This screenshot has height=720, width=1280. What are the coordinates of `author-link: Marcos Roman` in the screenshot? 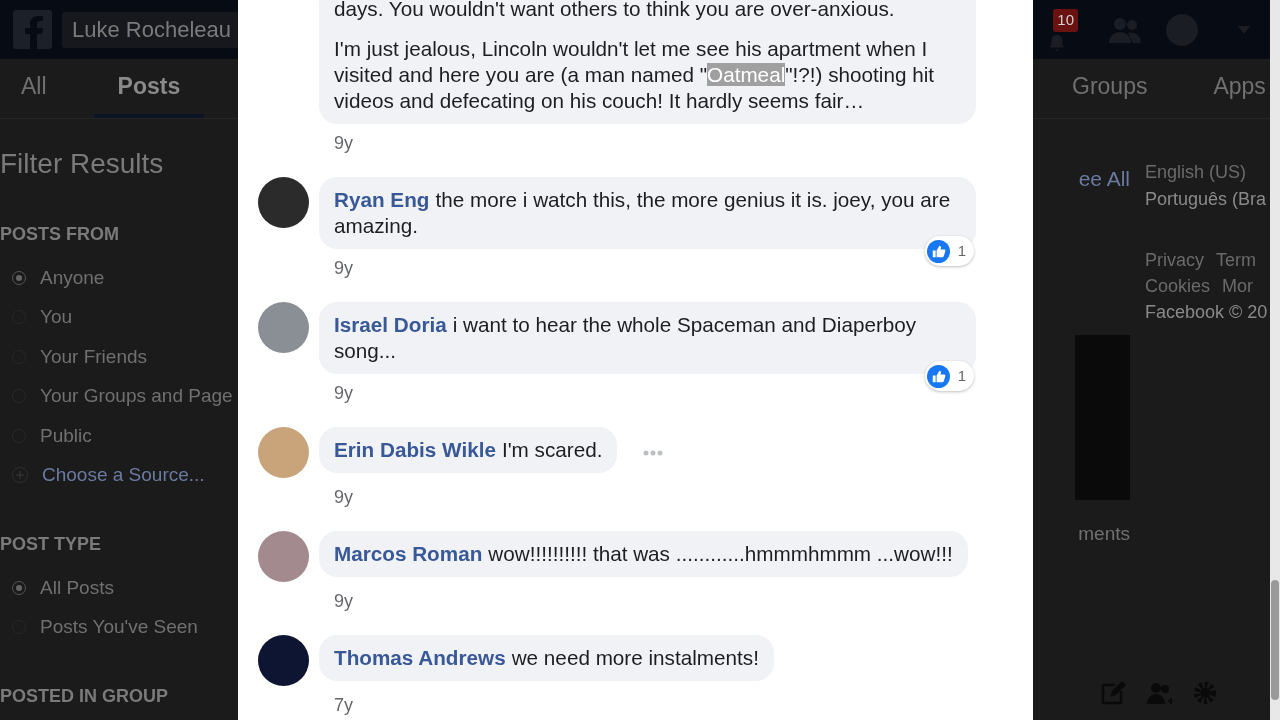 It's located at (408, 553).